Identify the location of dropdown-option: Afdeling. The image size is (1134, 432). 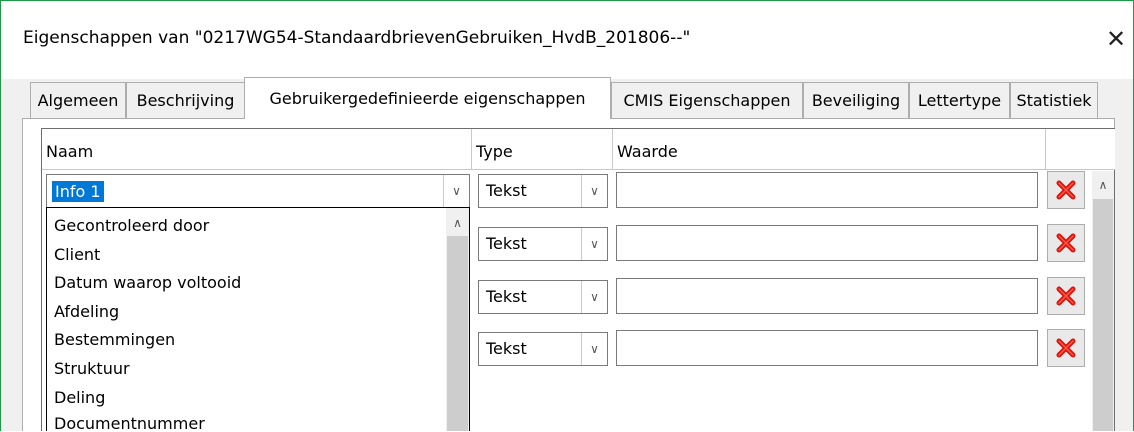
(86, 311).